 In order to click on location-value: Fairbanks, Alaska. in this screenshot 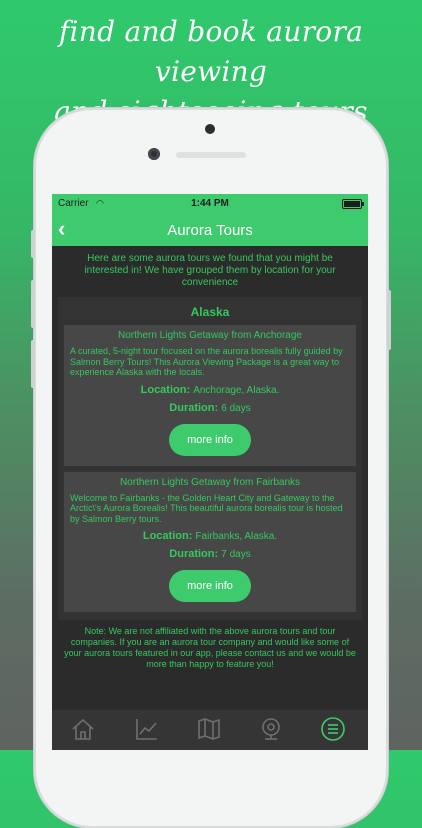, I will do `click(236, 536)`.